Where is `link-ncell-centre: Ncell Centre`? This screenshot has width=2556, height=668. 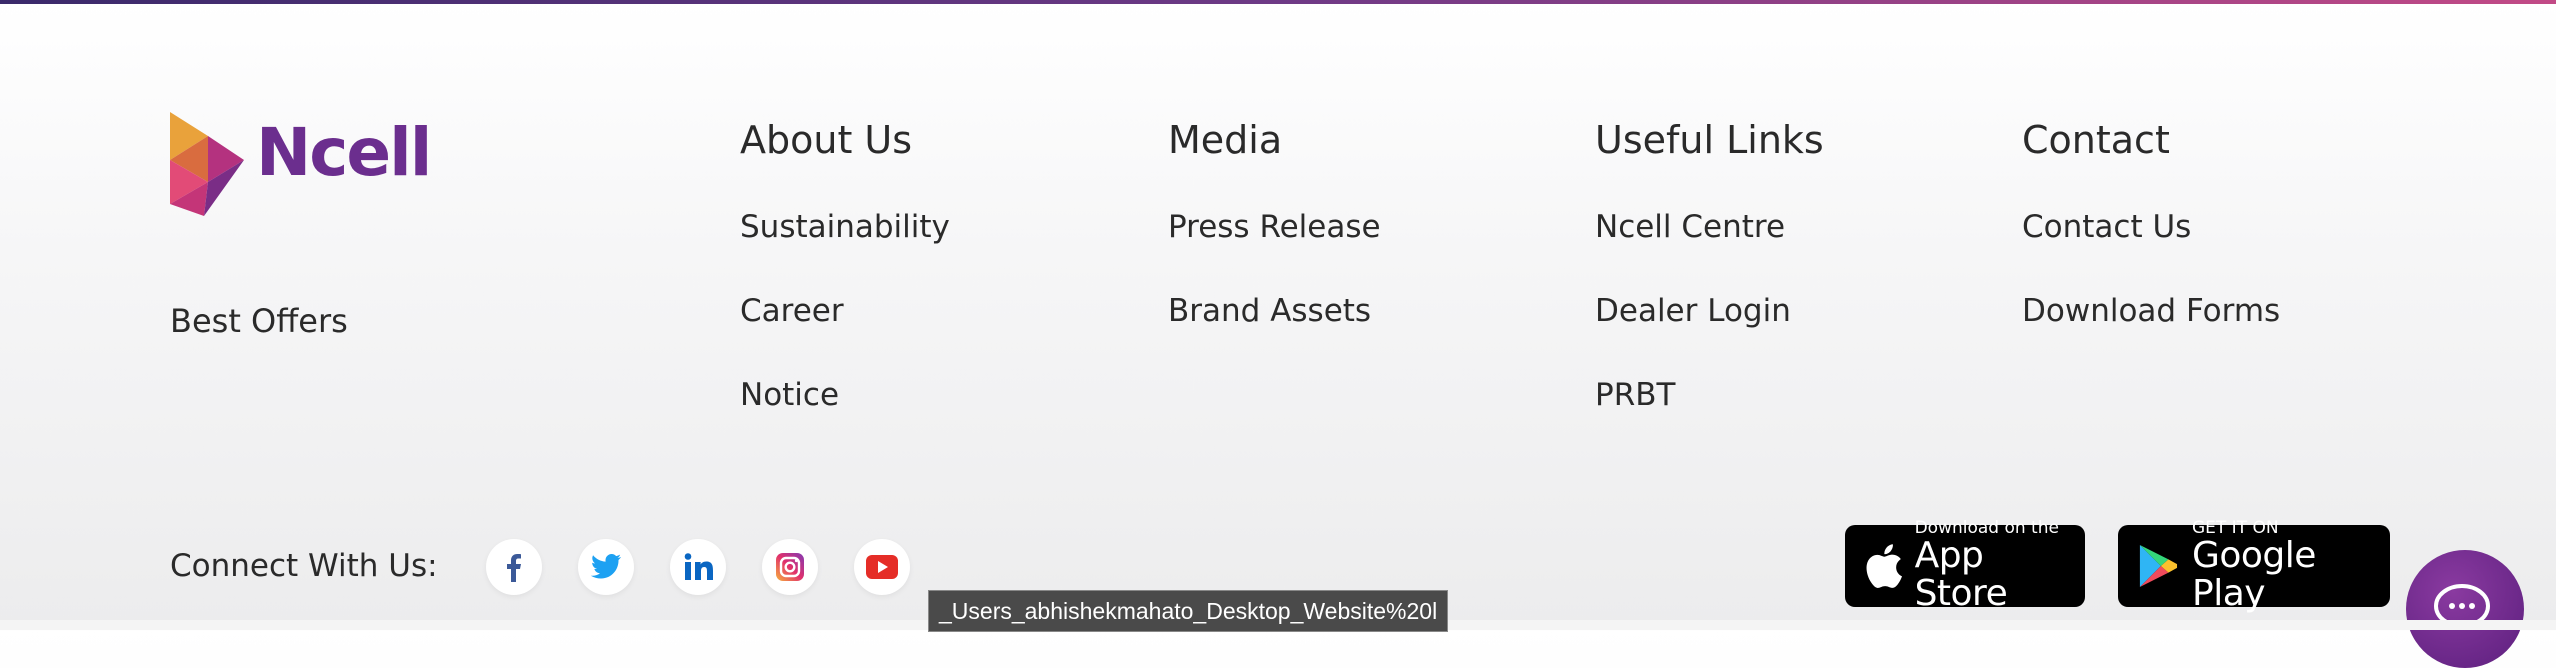 link-ncell-centre: Ncell Centre is located at coordinates (1709, 227).